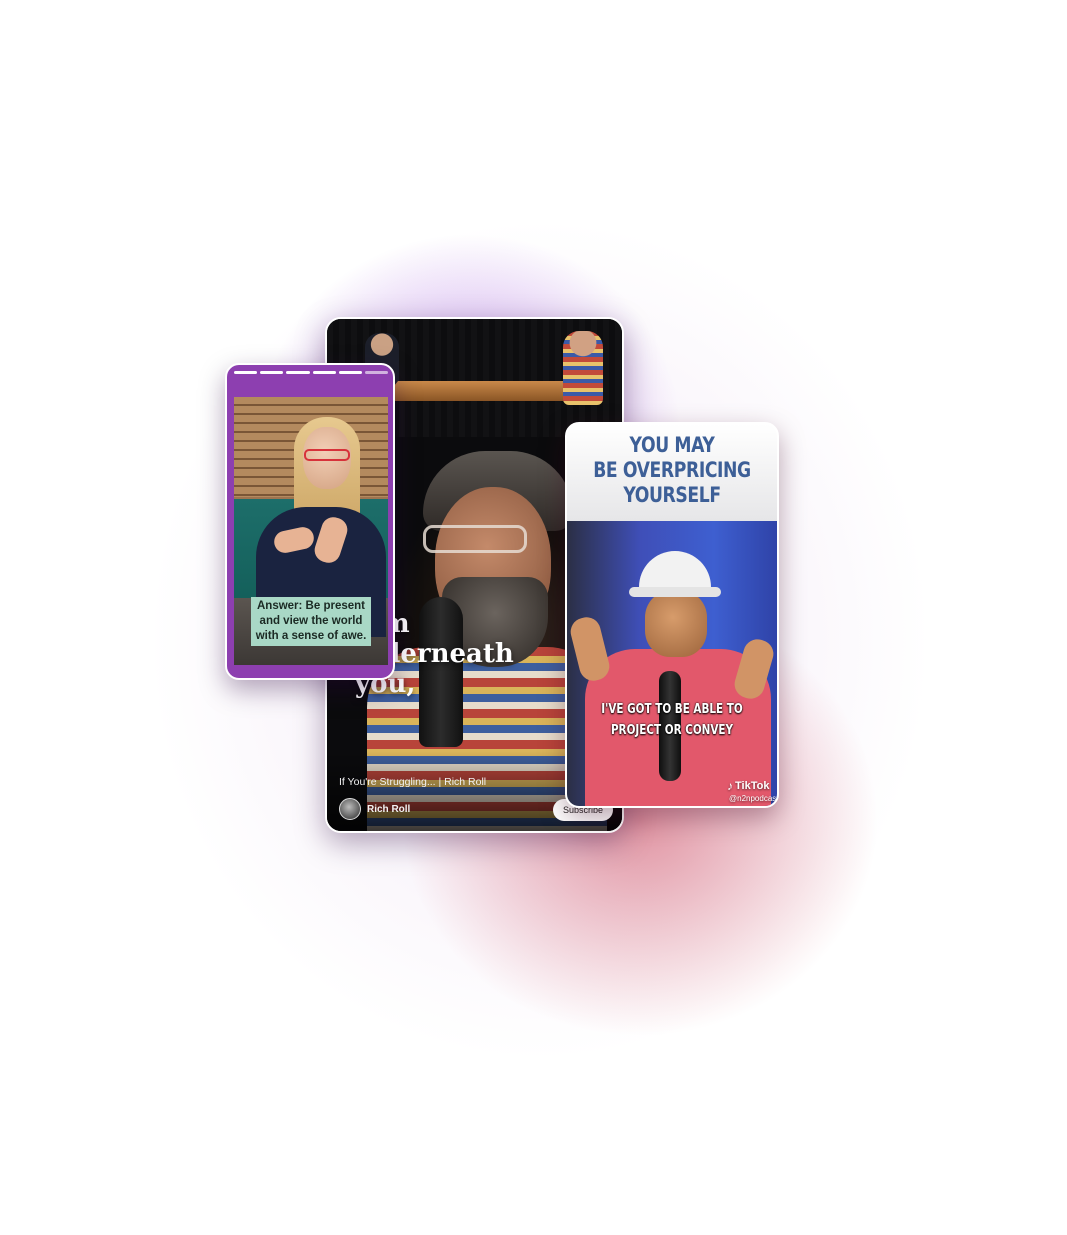  What do you see at coordinates (672, 709) in the screenshot?
I see `caption-line: I'VE GOT TO BE ABLE TO` at bounding box center [672, 709].